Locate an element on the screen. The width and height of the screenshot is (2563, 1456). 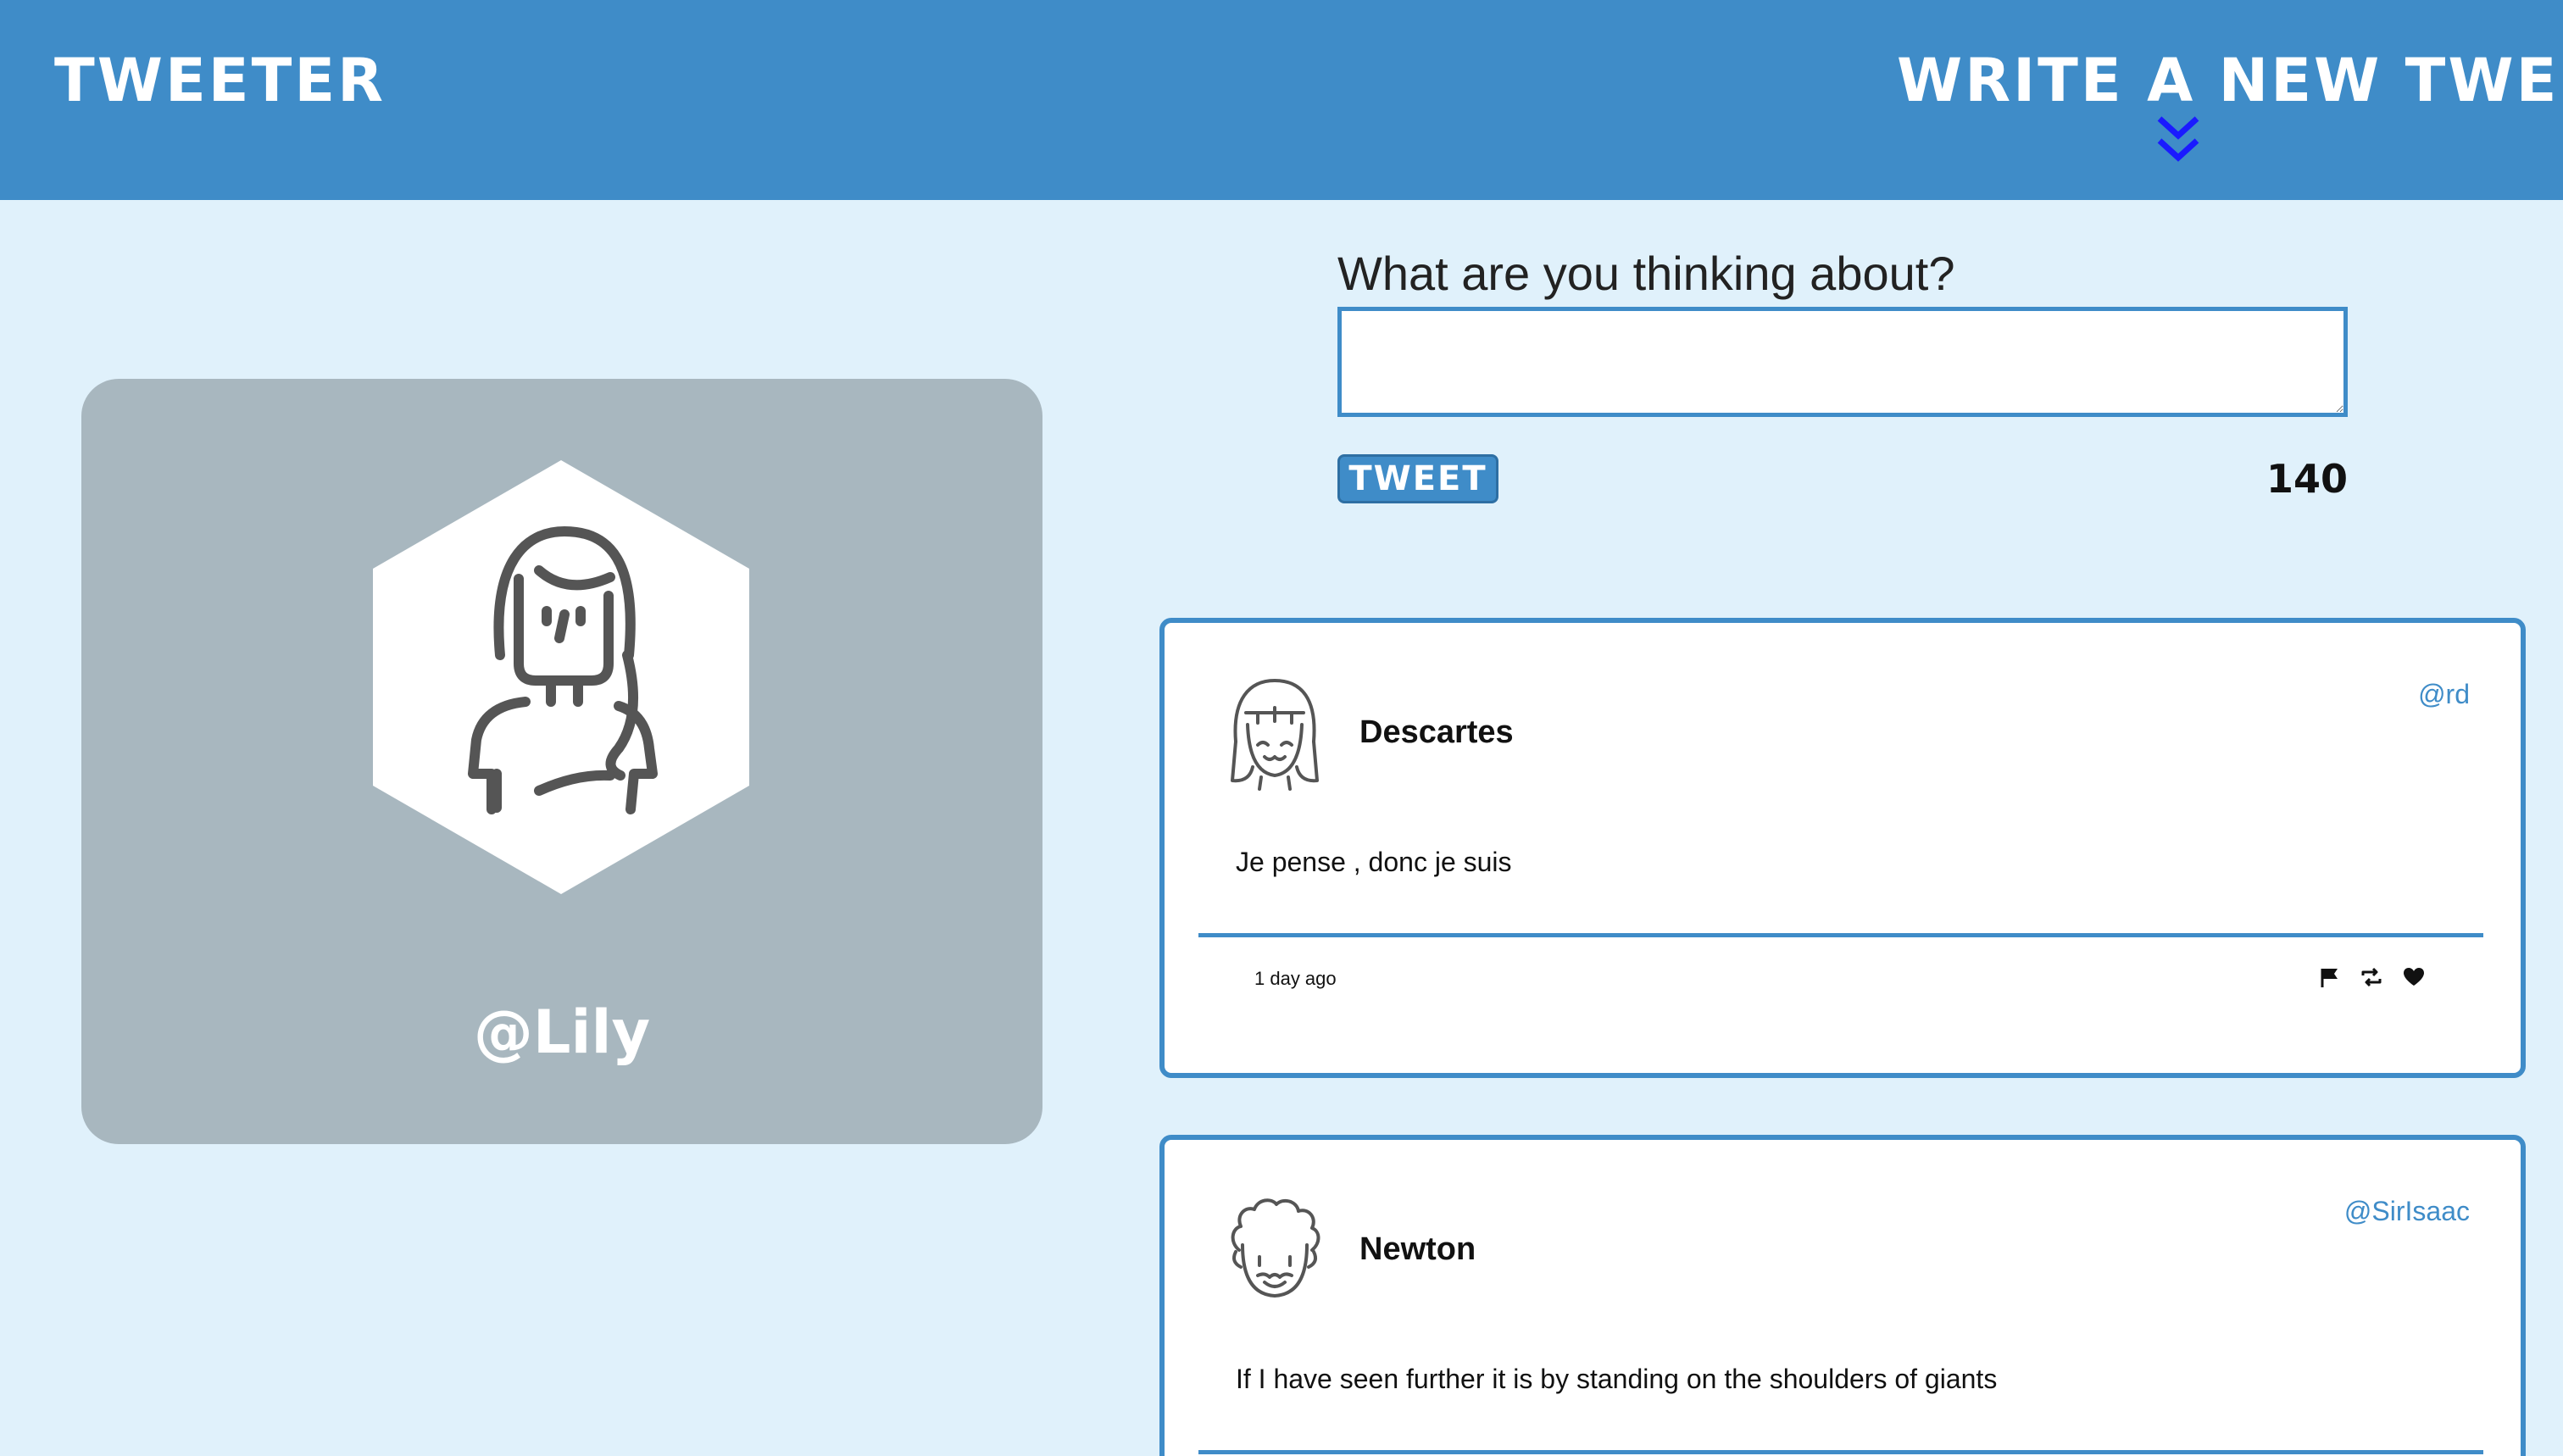
heart-icon is located at coordinates (2414, 977).